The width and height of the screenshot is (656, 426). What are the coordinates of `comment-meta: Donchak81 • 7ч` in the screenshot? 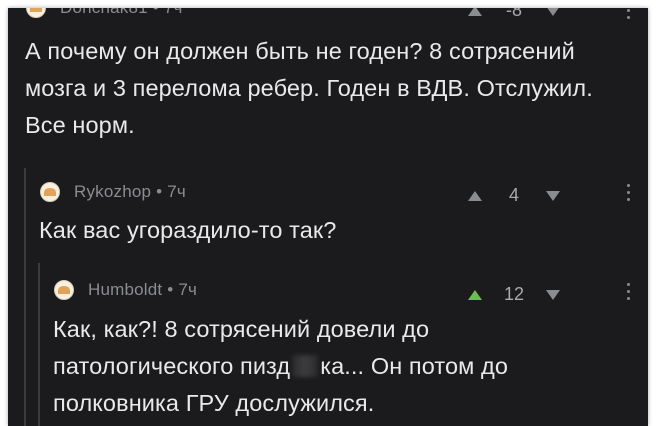 It's located at (121, 13).